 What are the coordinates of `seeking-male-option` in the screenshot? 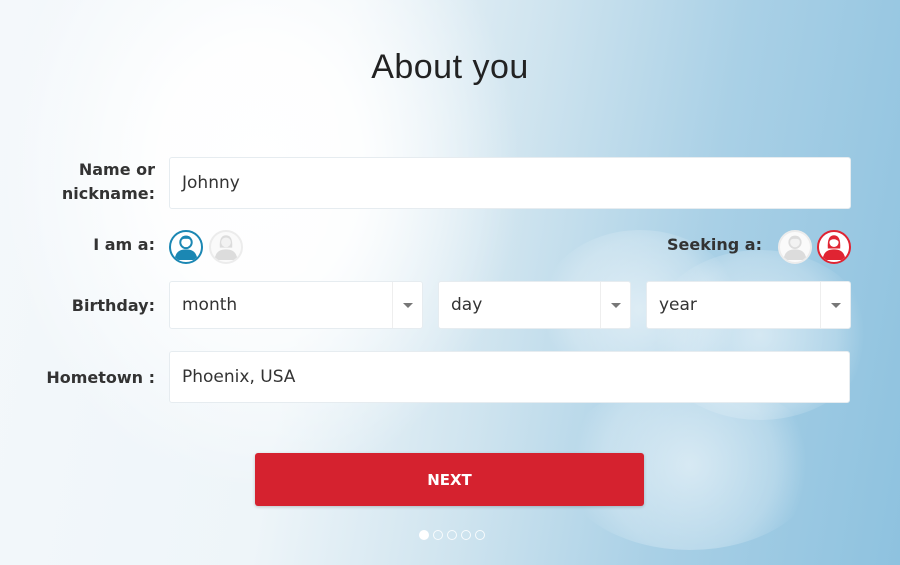 It's located at (795, 247).